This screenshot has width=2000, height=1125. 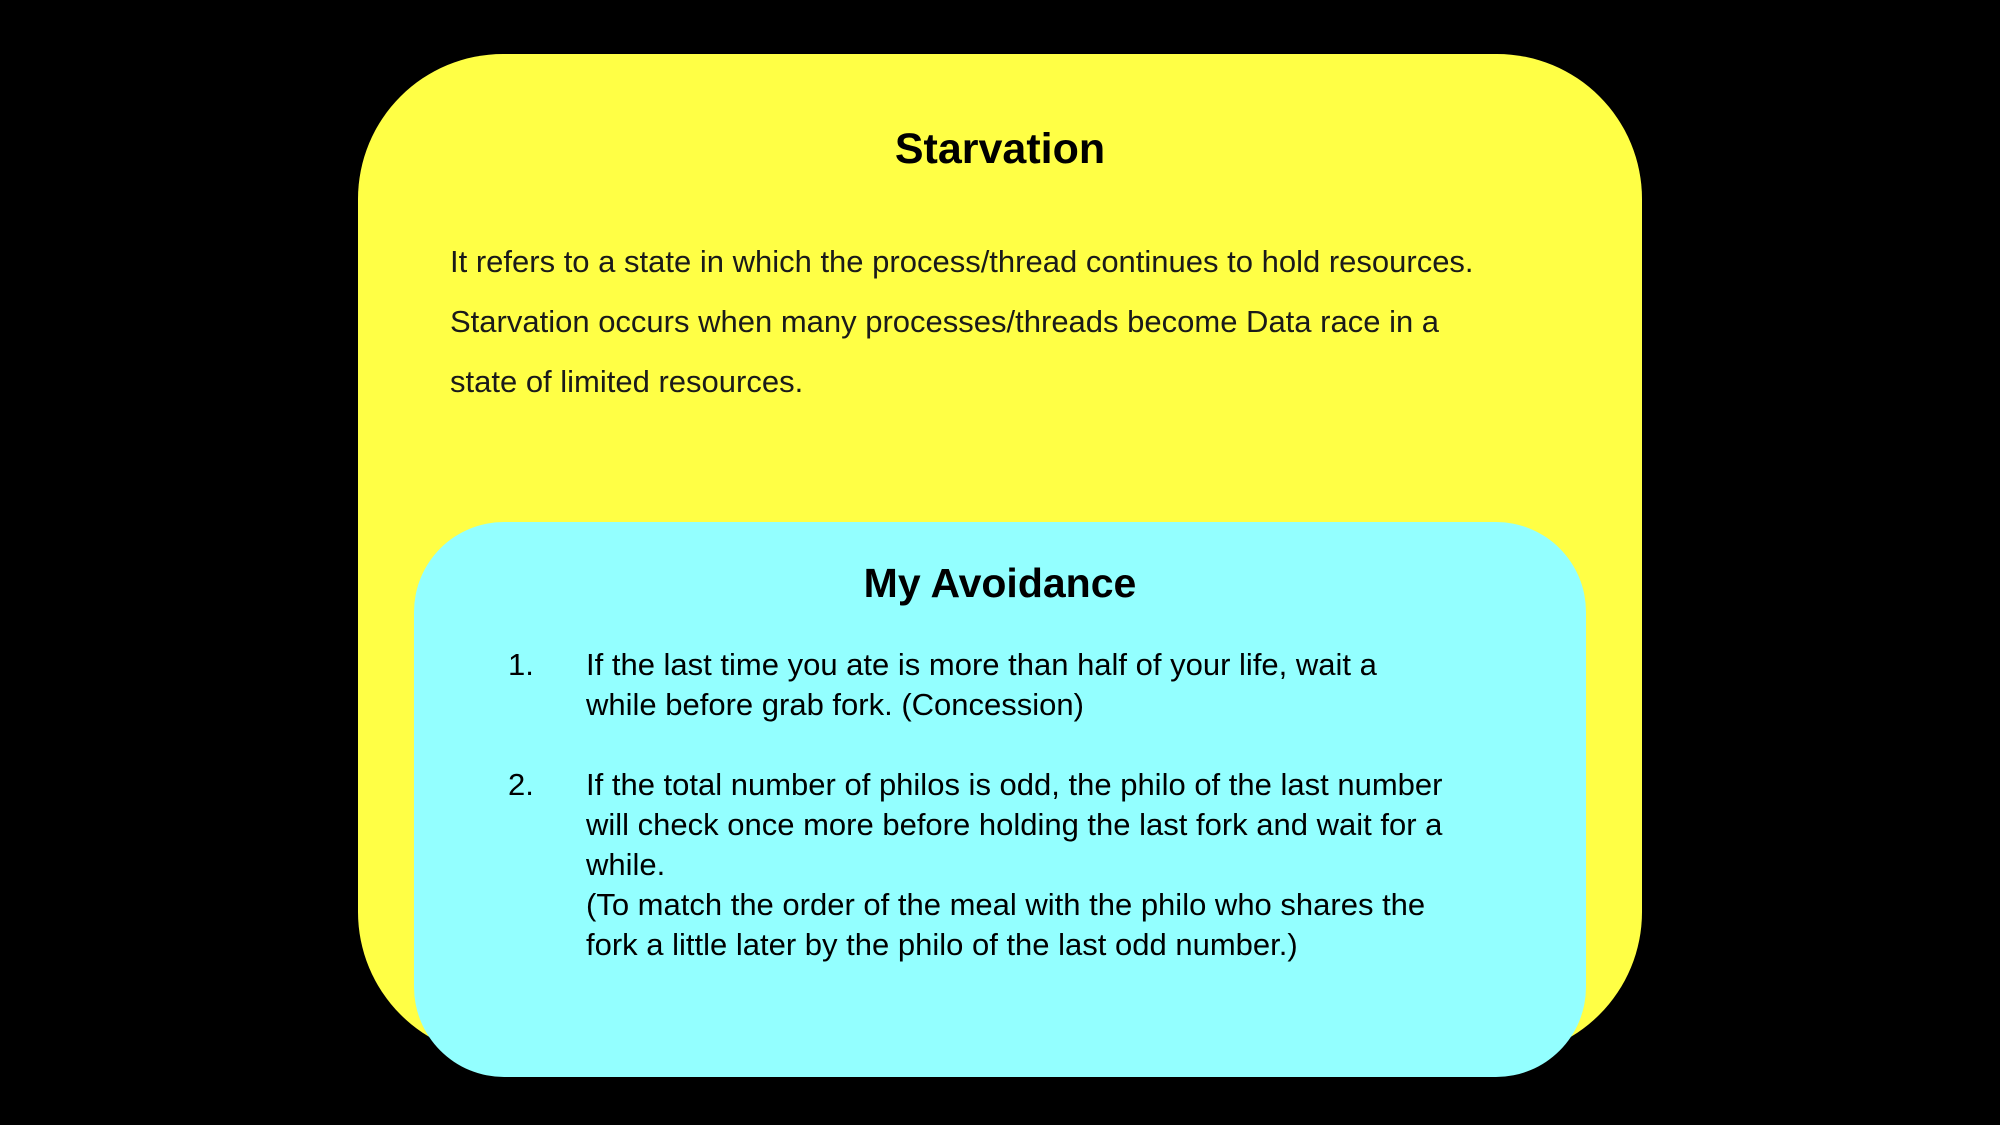 What do you see at coordinates (1000, 149) in the screenshot?
I see `starvation-title: Starvation` at bounding box center [1000, 149].